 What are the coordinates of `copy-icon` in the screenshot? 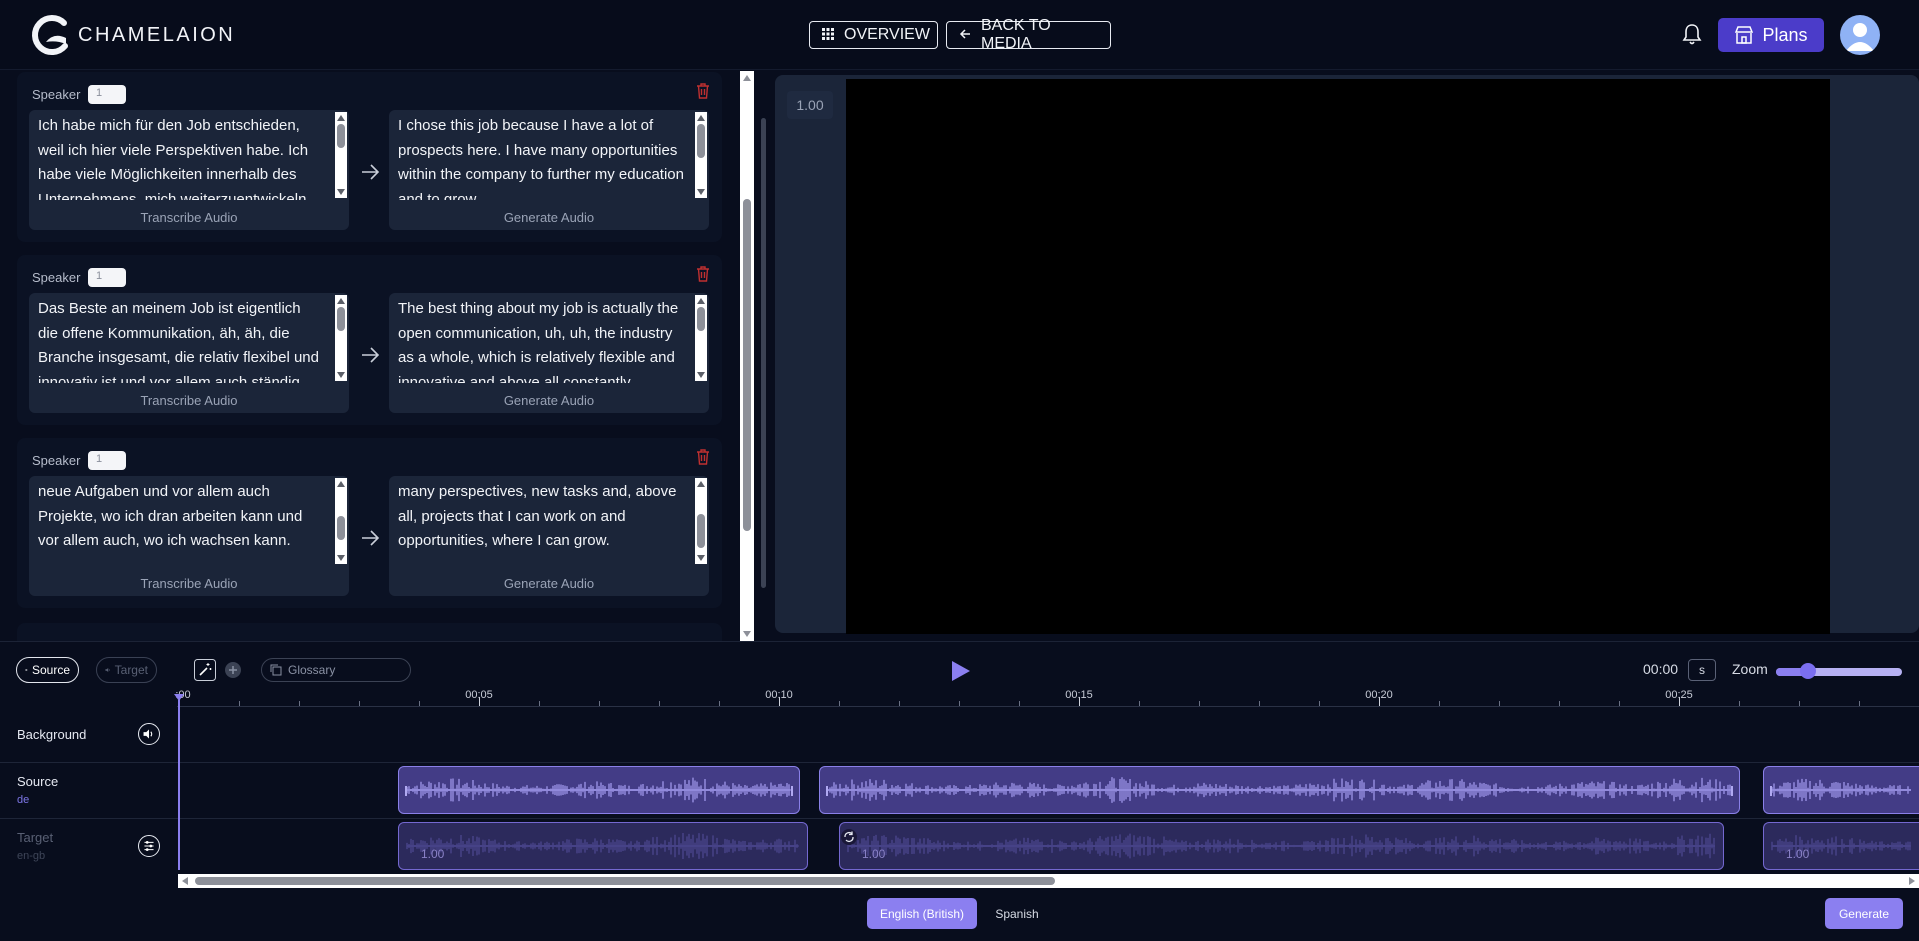 It's located at (276, 670).